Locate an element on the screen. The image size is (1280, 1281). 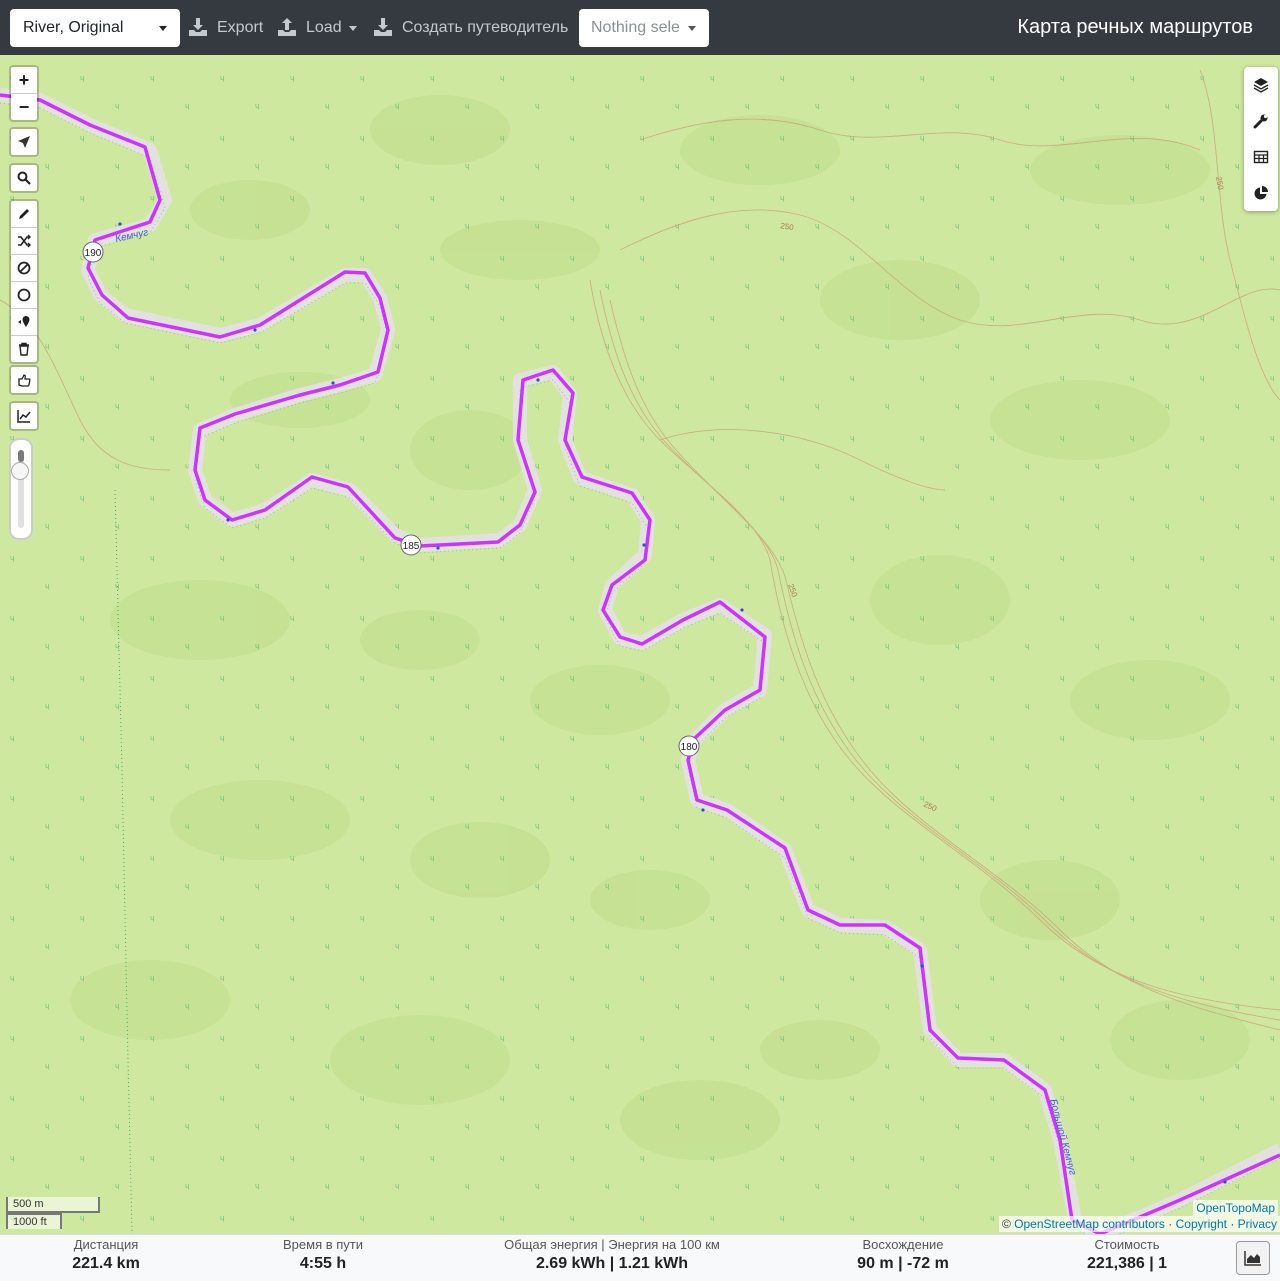
reverse-control is located at coordinates (24, 380).